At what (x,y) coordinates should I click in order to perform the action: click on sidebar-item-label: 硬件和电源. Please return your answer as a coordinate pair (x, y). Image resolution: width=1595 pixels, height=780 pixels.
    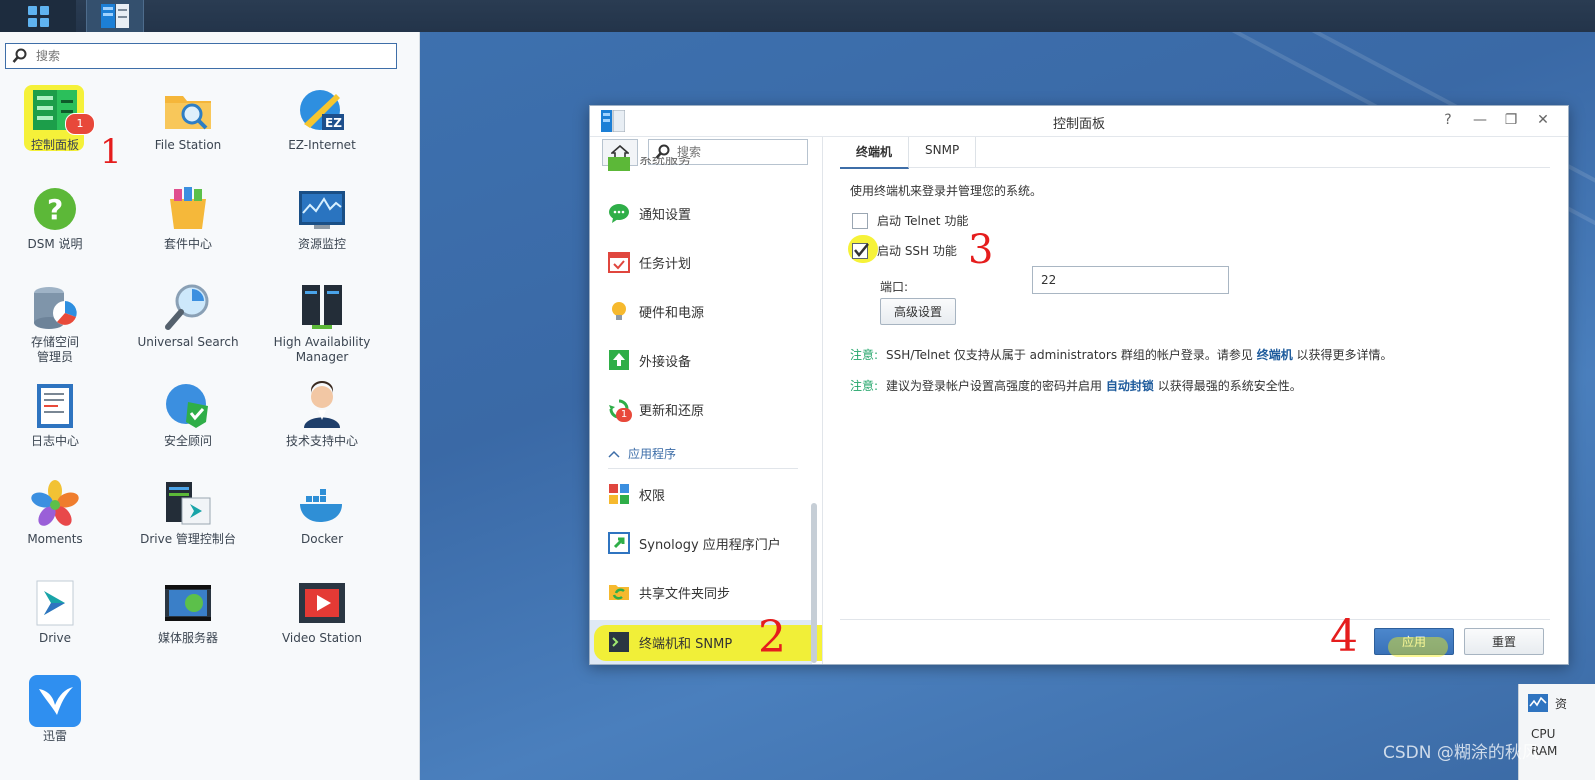
    Looking at the image, I should click on (672, 313).